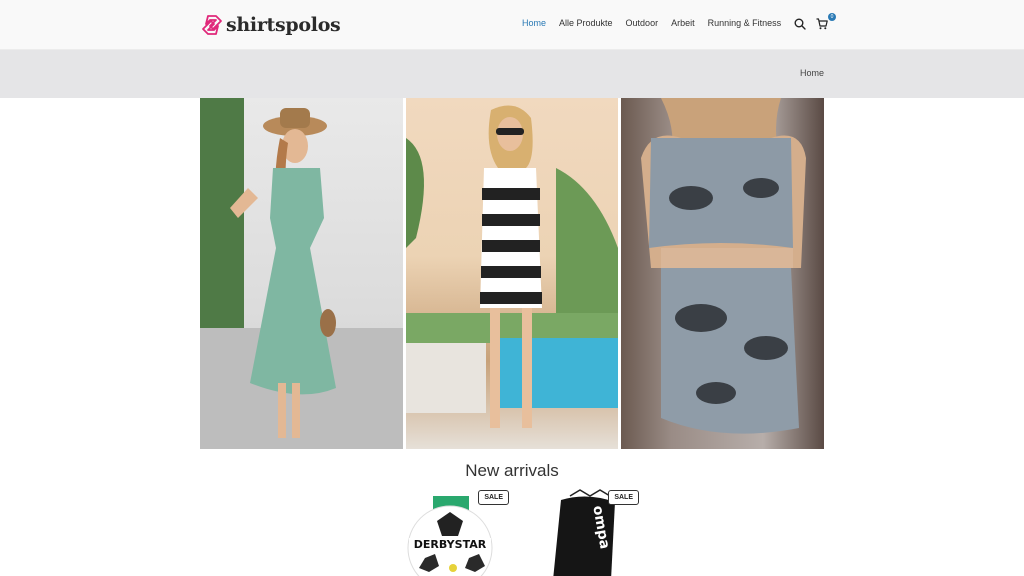  I want to click on model-green-dress-icon, so click(301, 273).